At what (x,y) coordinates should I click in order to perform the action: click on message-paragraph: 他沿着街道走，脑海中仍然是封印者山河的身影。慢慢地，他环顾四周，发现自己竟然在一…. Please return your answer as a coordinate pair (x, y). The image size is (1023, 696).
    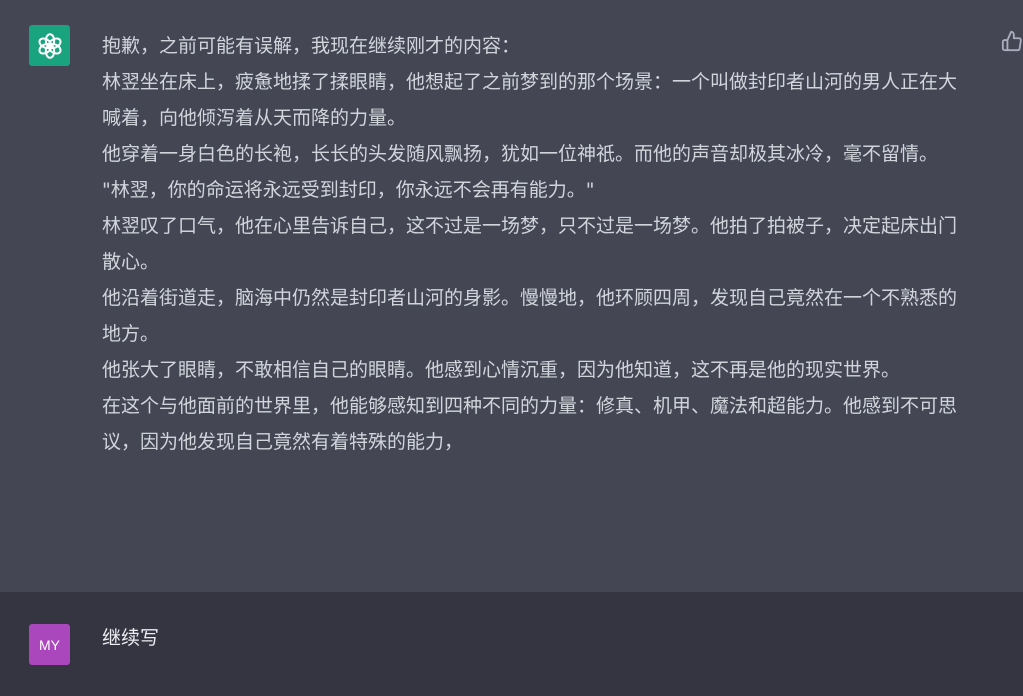
    Looking at the image, I should click on (530, 316).